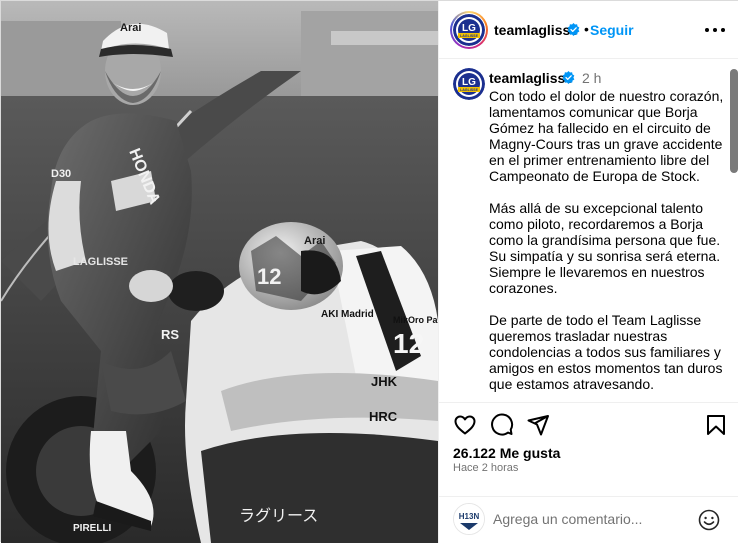  I want to click on like-count: 26.122 Me gusta, so click(506, 453).